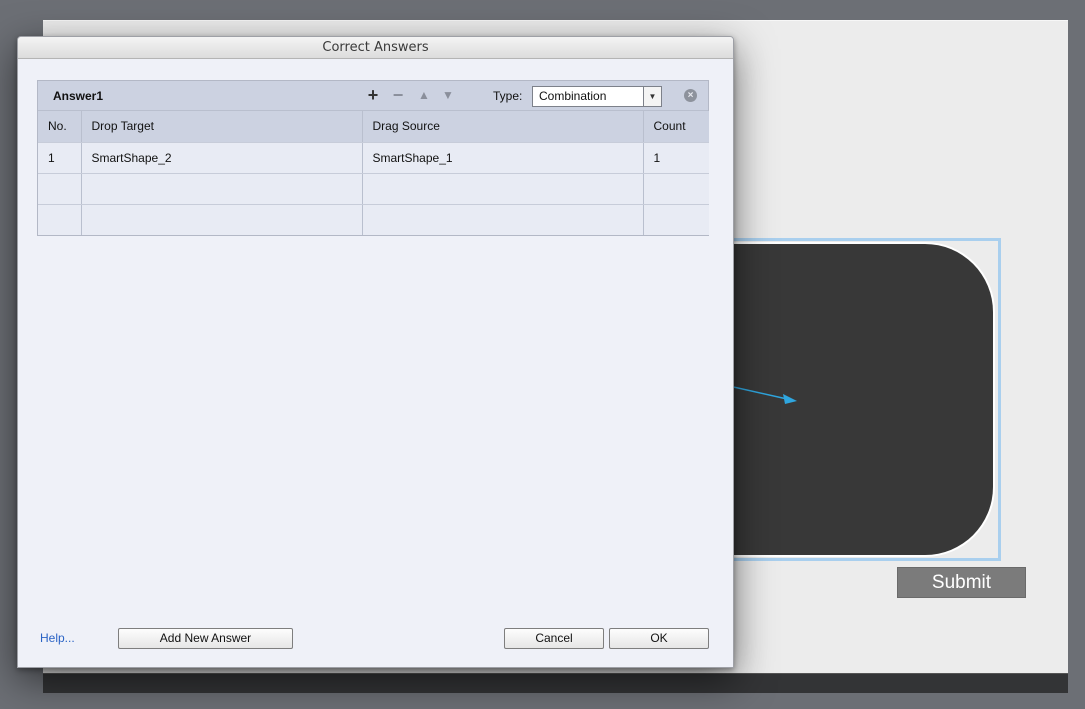 The image size is (1085, 709). Describe the element at coordinates (78, 96) in the screenshot. I see `answer-name: Answer1` at that location.